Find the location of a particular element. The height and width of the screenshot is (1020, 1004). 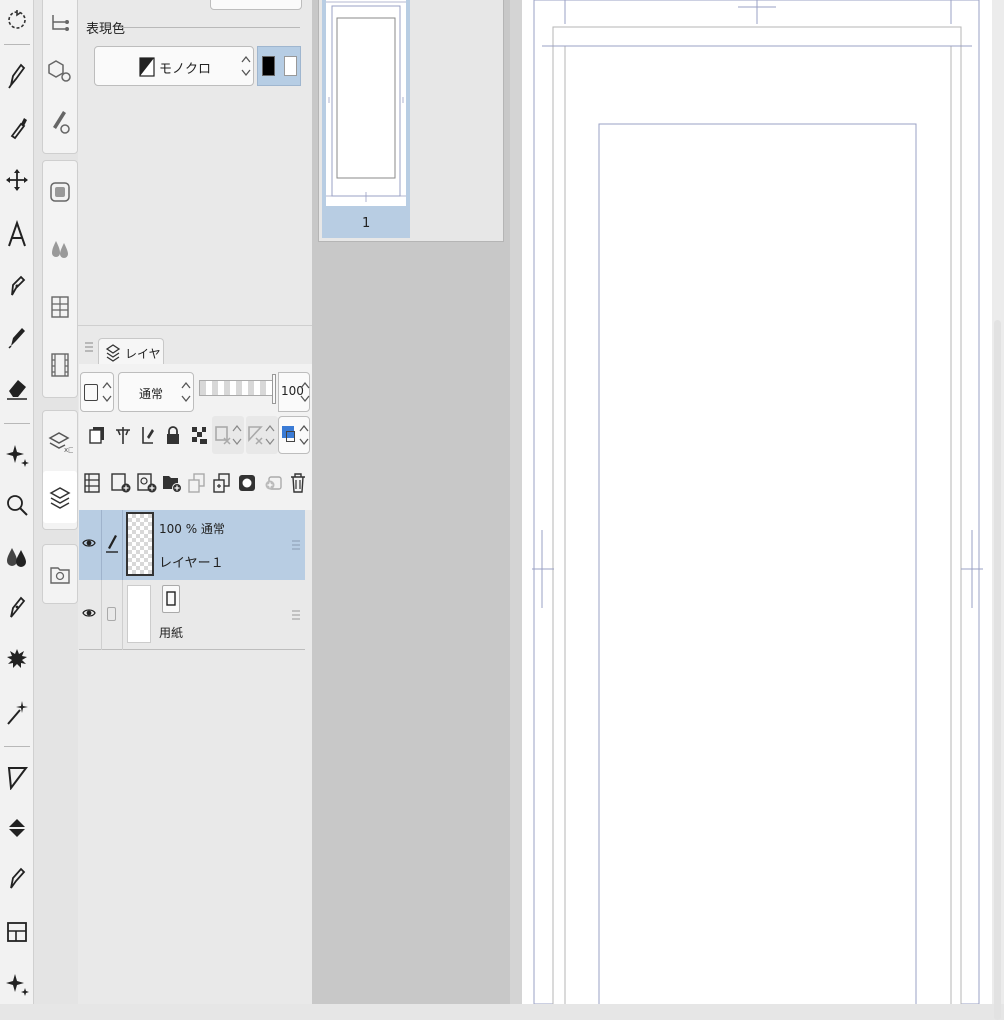

text-tool-icon is located at coordinates (17, 234).